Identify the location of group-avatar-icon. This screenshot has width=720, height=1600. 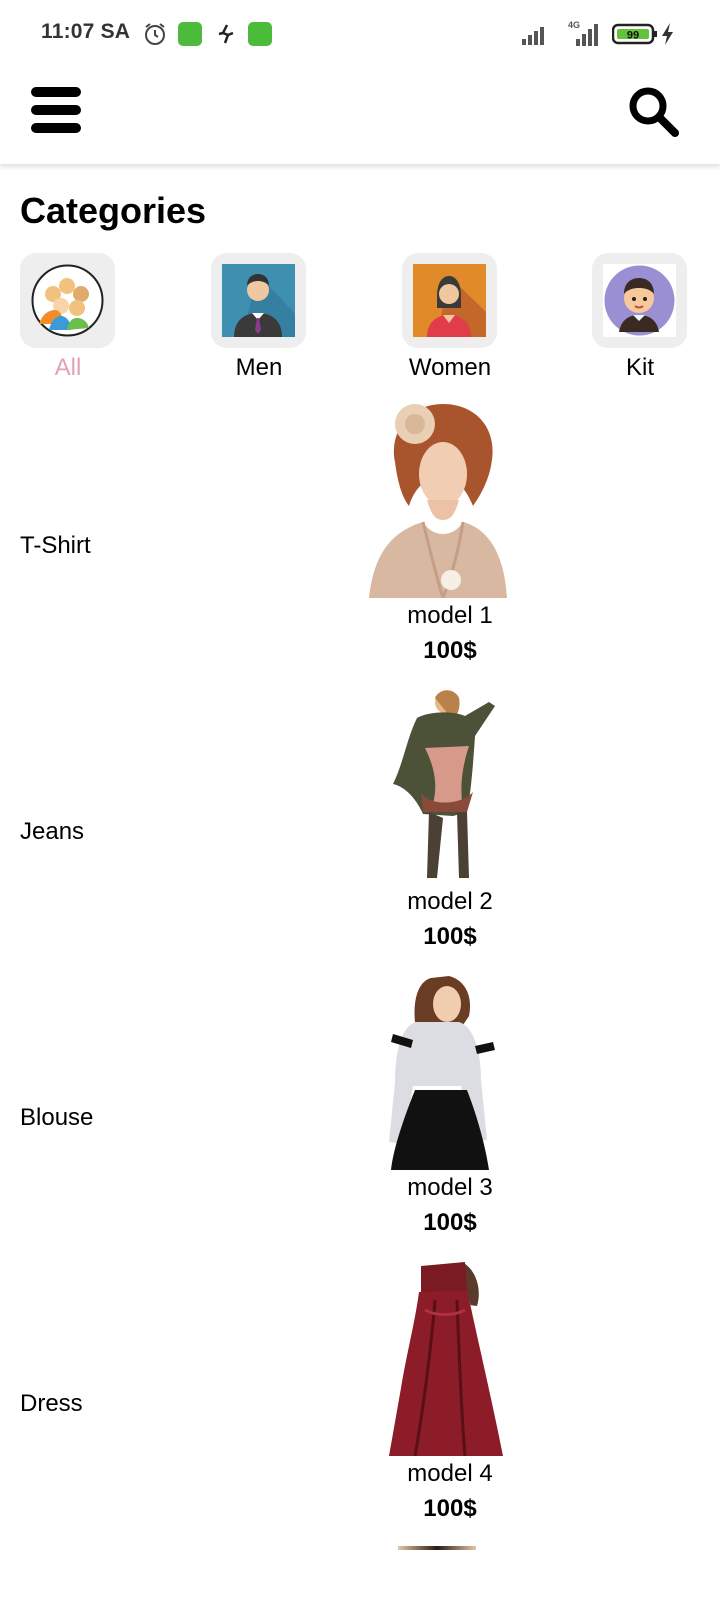
(67, 300).